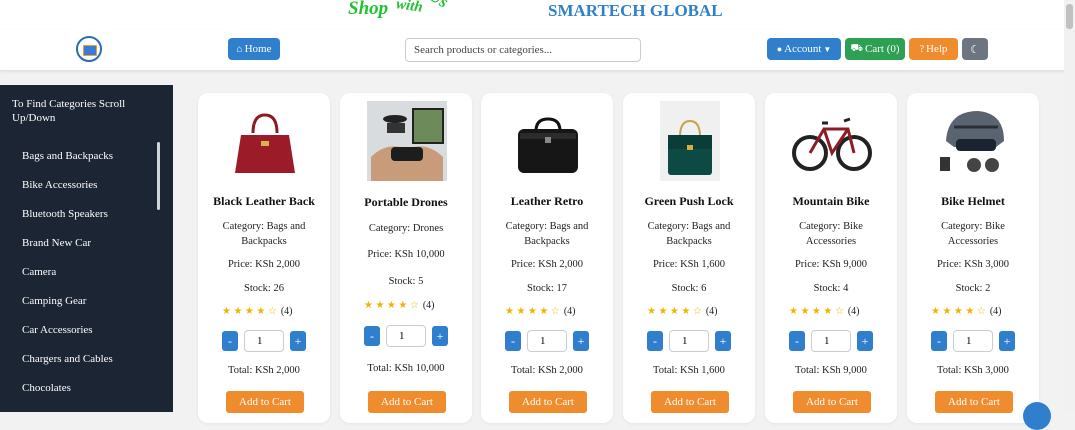 This screenshot has height=430, width=1075. Describe the element at coordinates (831, 201) in the screenshot. I see `product-name: Mountain Bike` at that location.